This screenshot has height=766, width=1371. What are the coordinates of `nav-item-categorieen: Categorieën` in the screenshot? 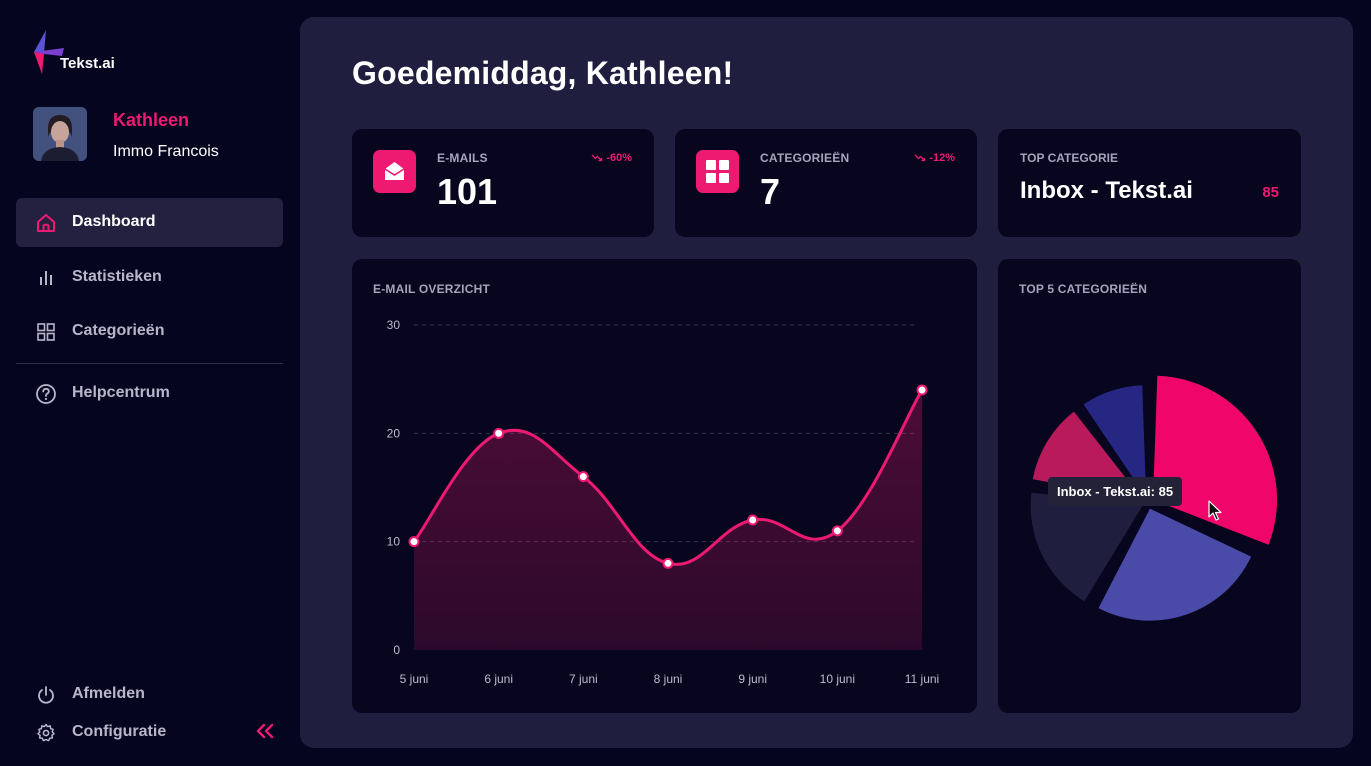 It's located at (149, 331).